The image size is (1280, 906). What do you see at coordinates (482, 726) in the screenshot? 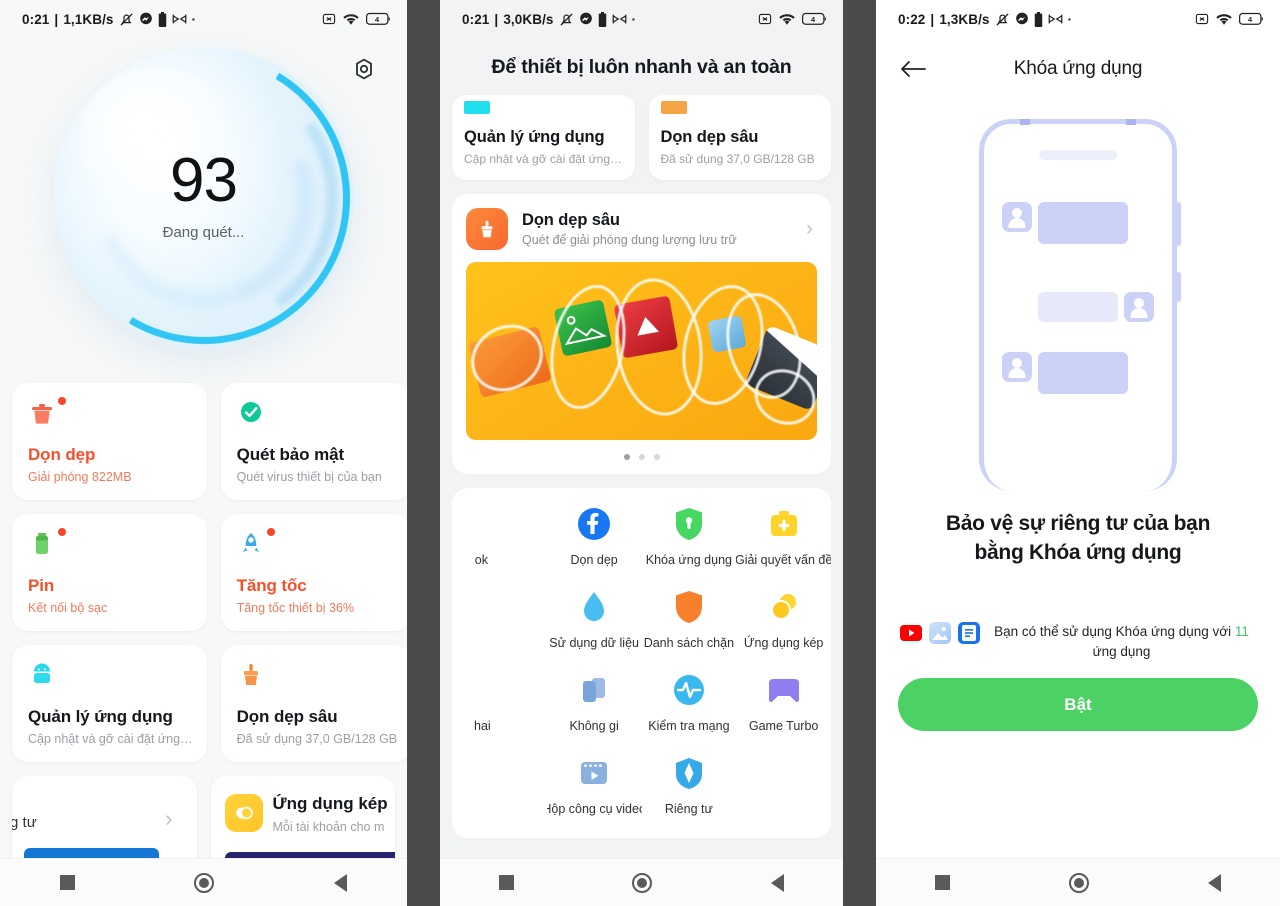
I see `grid-item-label: hai` at bounding box center [482, 726].